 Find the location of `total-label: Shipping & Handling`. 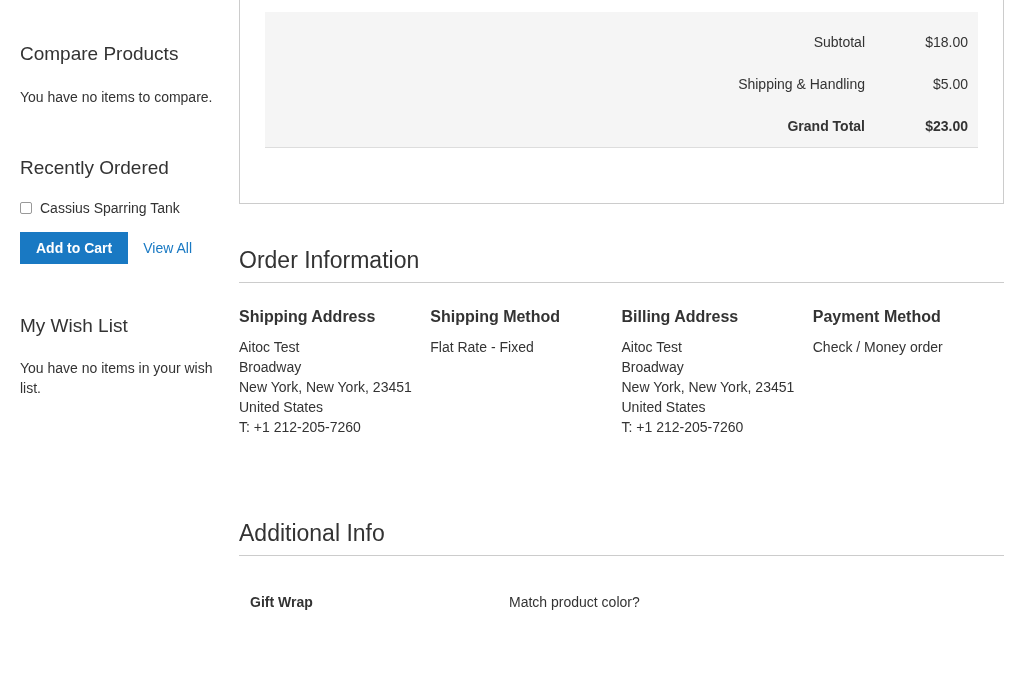

total-label: Shipping & Handling is located at coordinates (801, 84).